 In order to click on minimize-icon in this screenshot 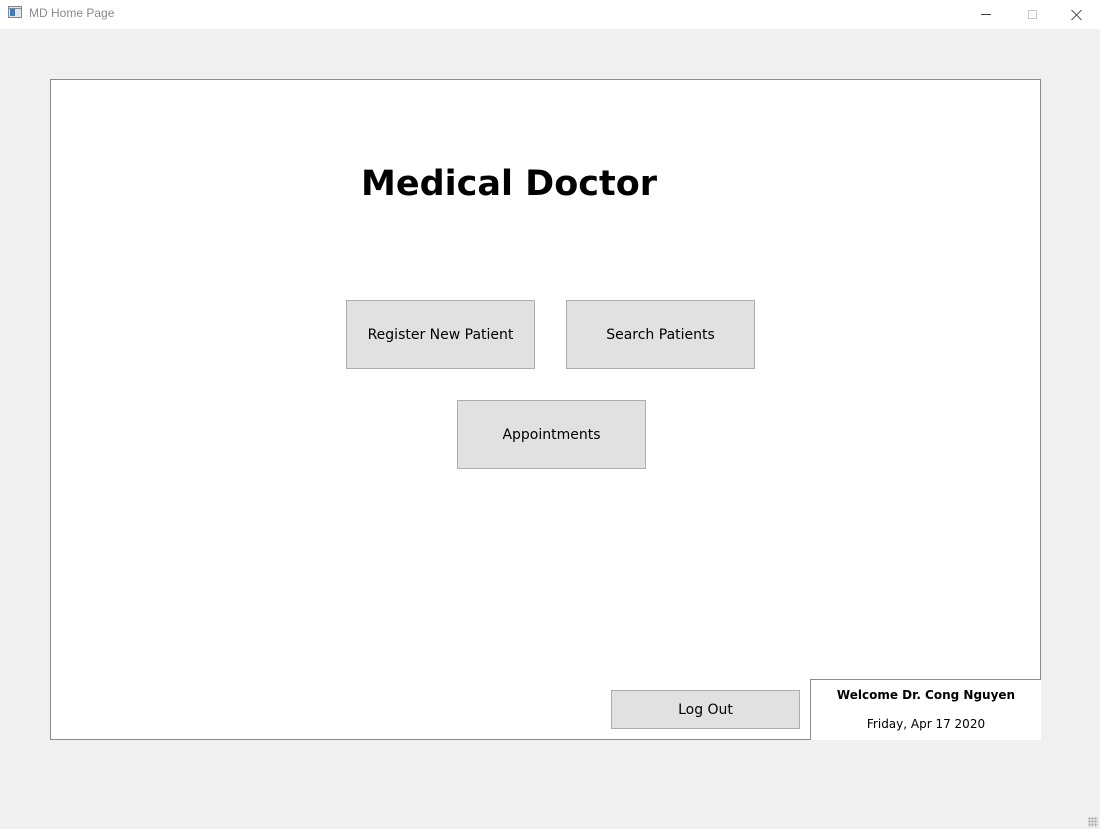, I will do `click(986, 14)`.